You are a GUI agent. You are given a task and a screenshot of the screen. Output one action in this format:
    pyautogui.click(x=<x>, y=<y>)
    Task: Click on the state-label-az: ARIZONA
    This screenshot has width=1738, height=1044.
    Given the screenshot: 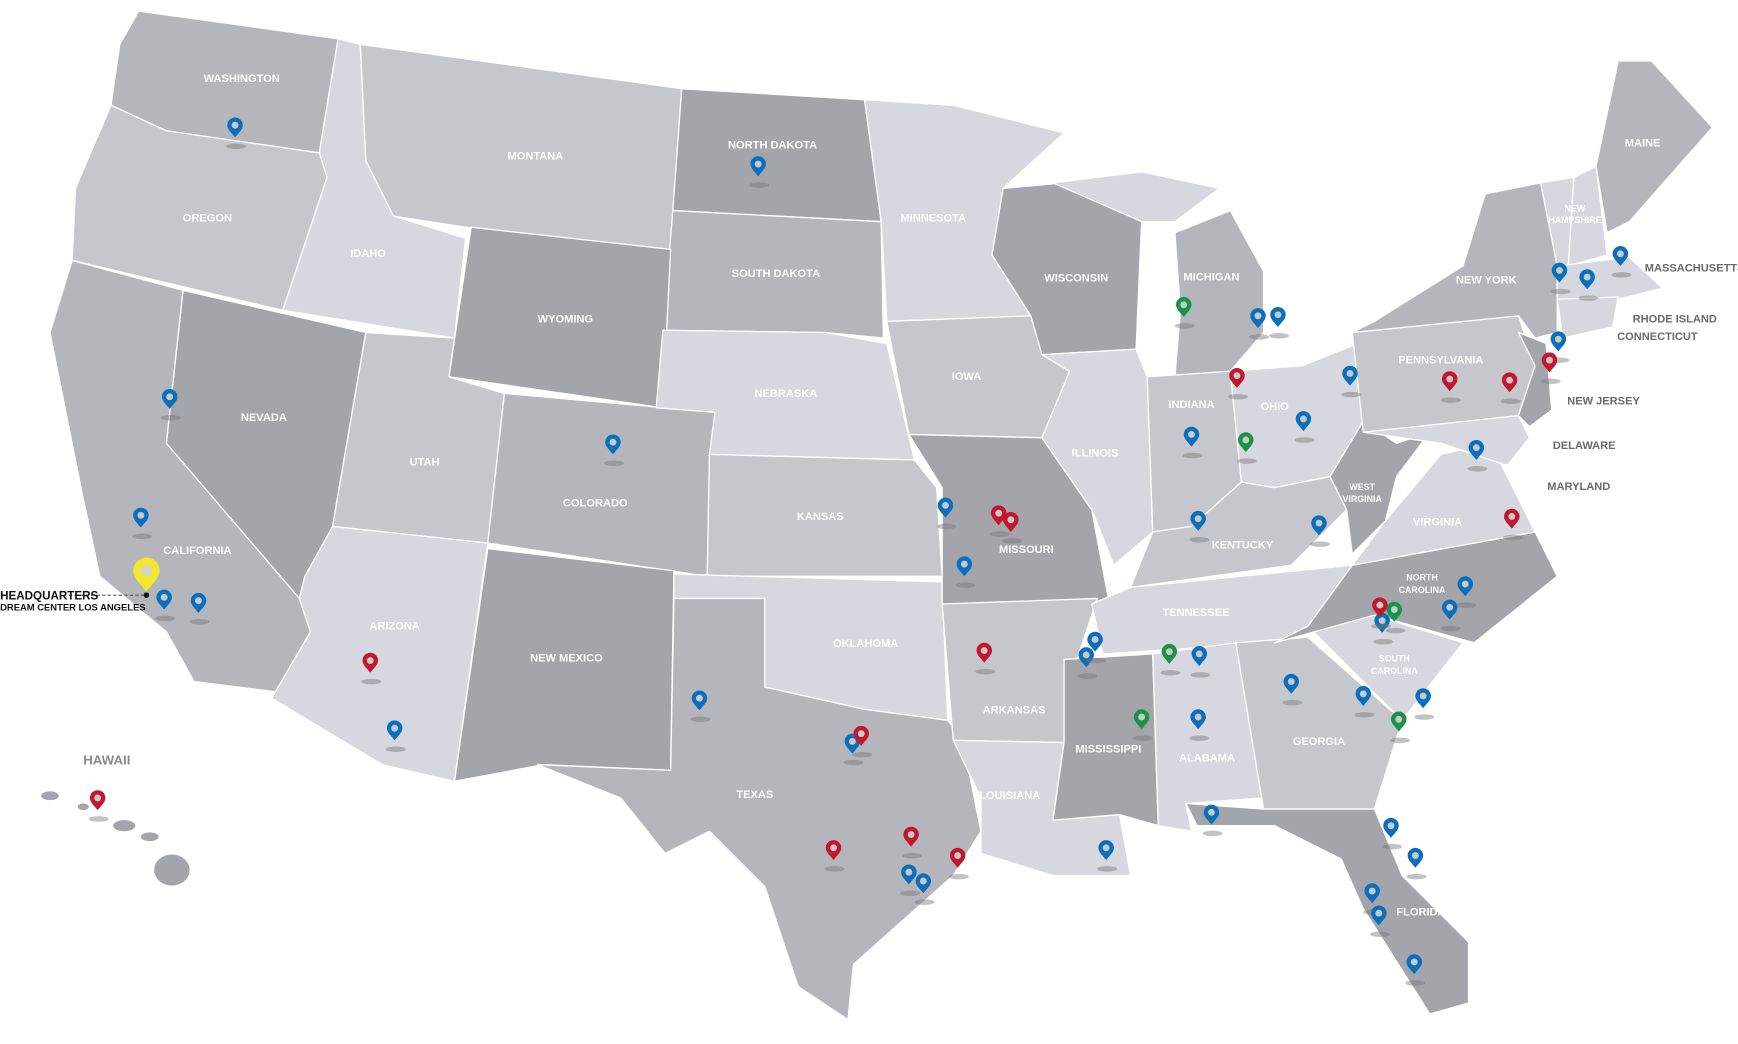 What is the action you would take?
    pyautogui.click(x=394, y=627)
    